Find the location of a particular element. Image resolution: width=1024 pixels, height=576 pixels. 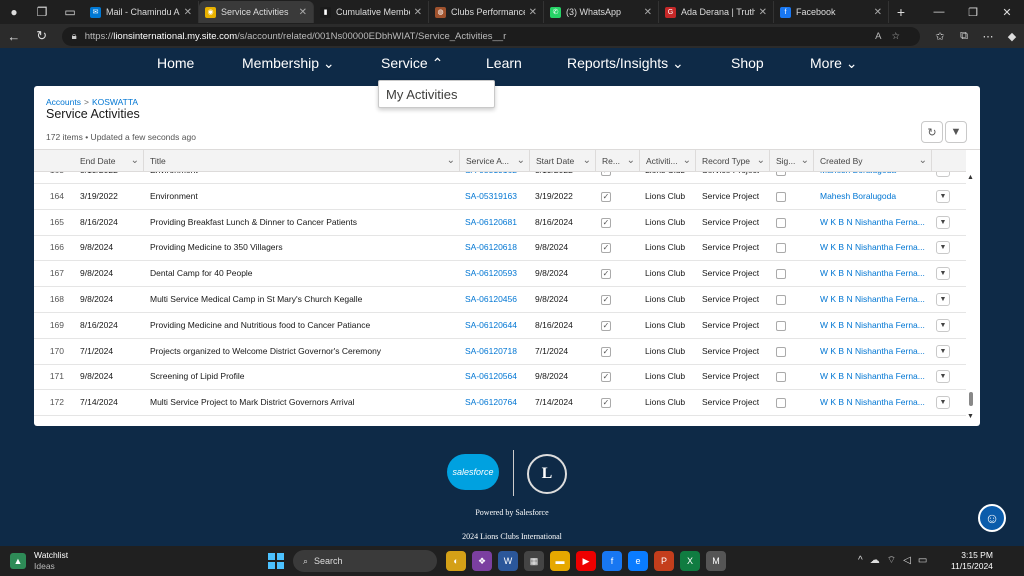

nav-item: Service ⌃ is located at coordinates (412, 63).